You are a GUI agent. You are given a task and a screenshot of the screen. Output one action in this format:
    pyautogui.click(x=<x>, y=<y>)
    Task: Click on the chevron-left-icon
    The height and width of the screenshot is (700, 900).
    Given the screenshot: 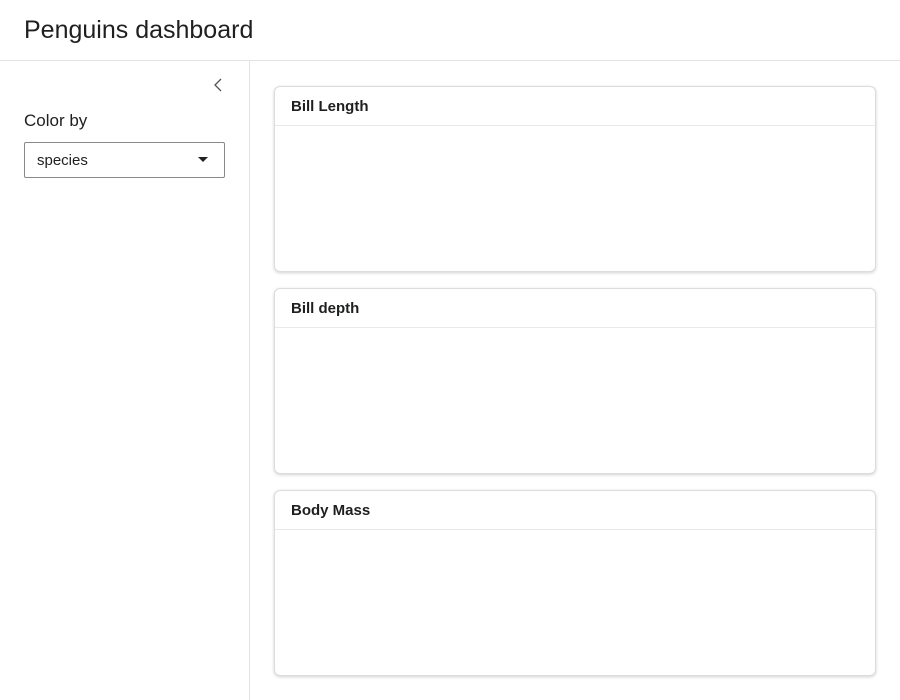 What is the action you would take?
    pyautogui.click(x=218, y=85)
    